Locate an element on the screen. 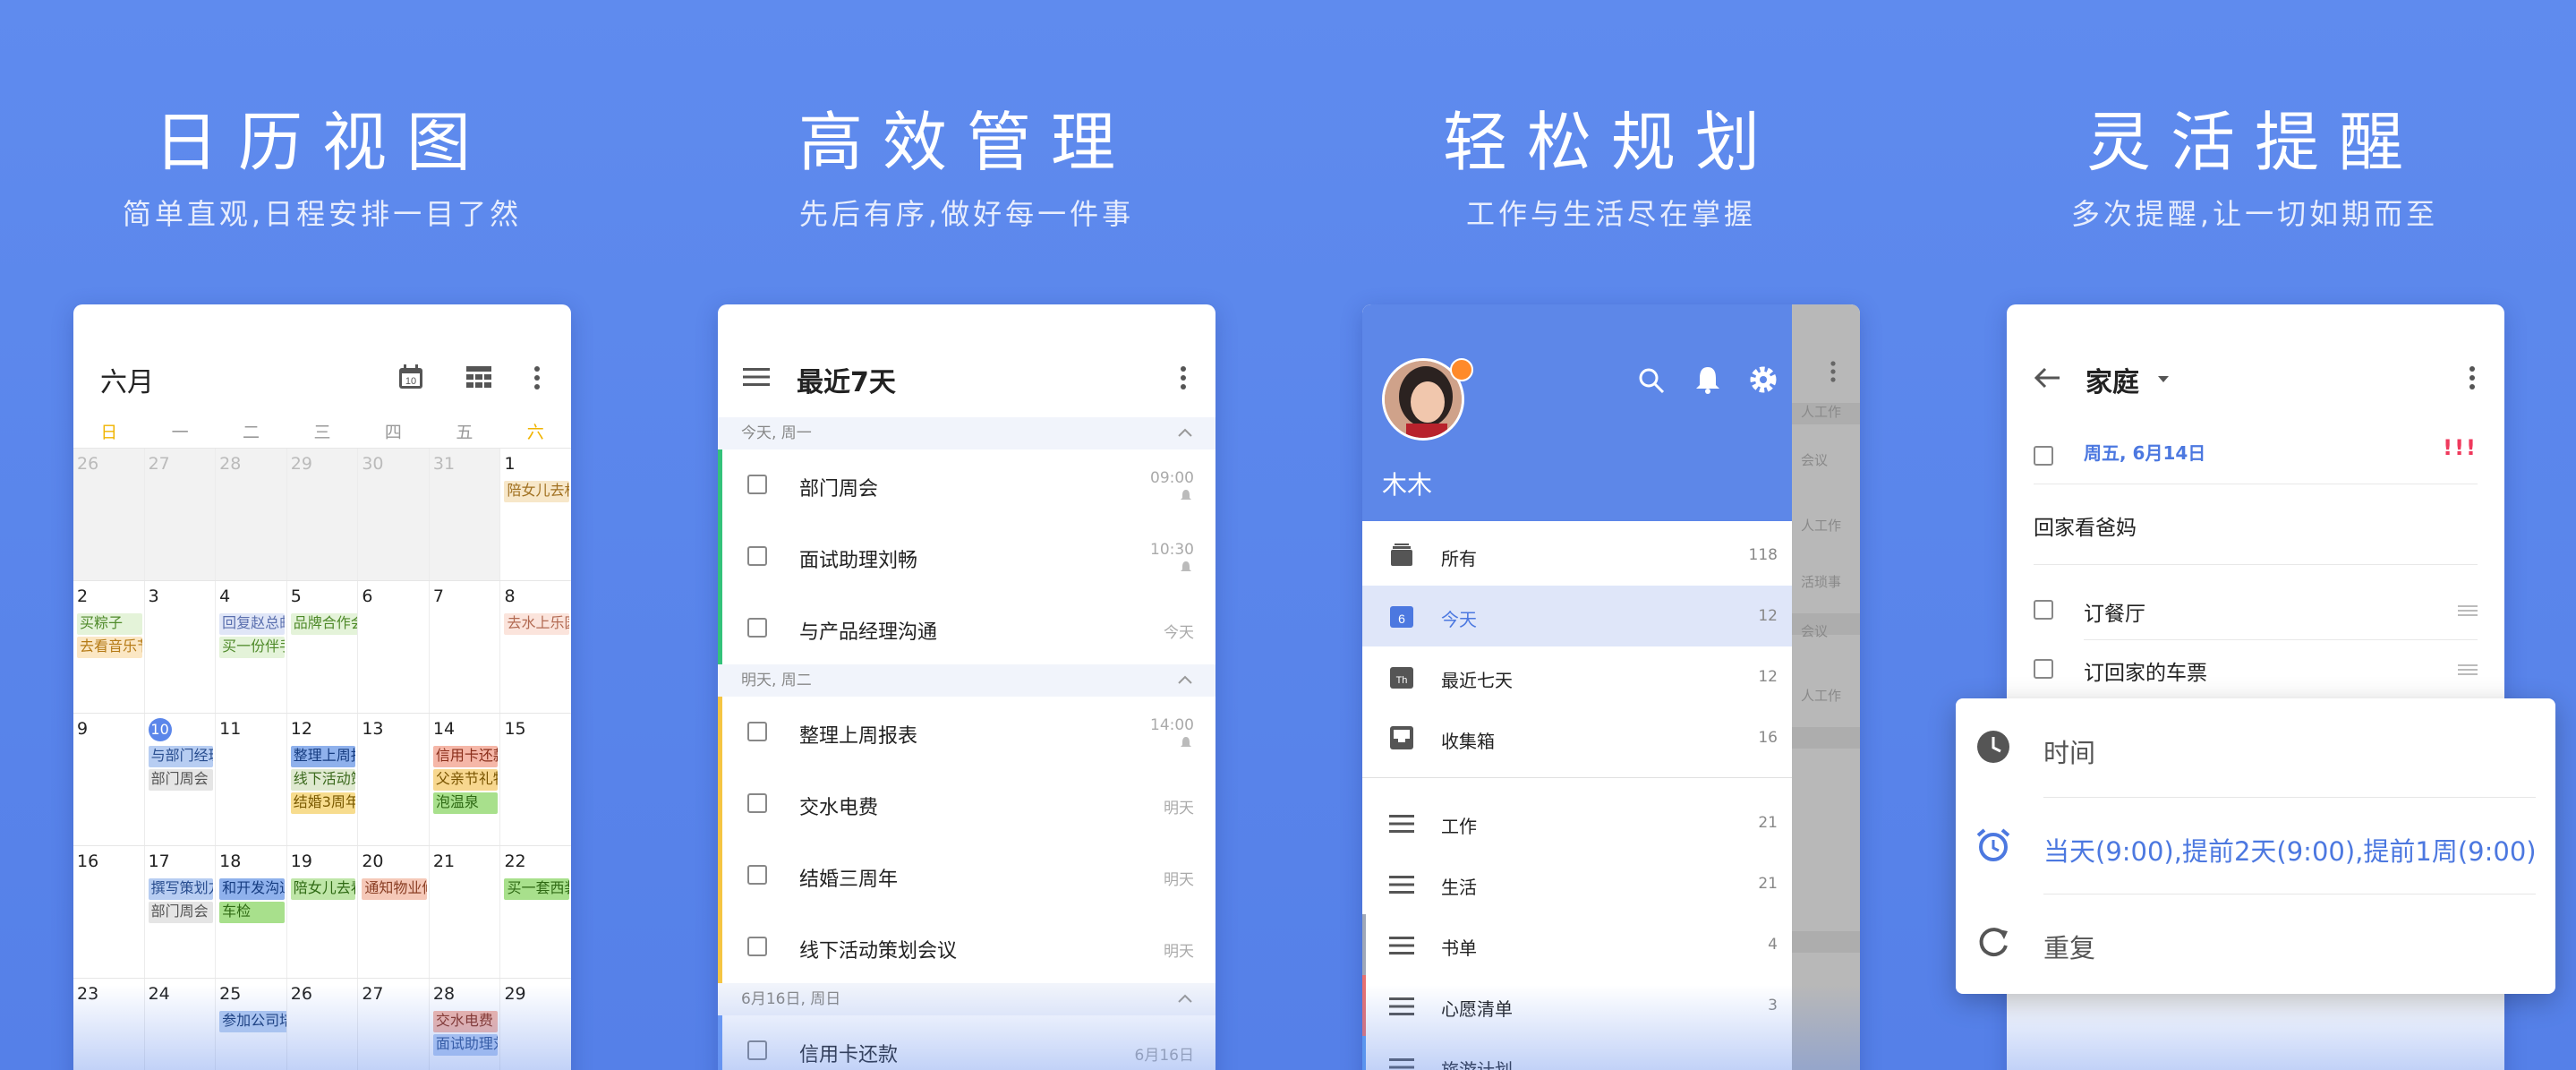 The width and height of the screenshot is (2576, 1070). event-chip: 线下活动策 is located at coordinates (323, 780).